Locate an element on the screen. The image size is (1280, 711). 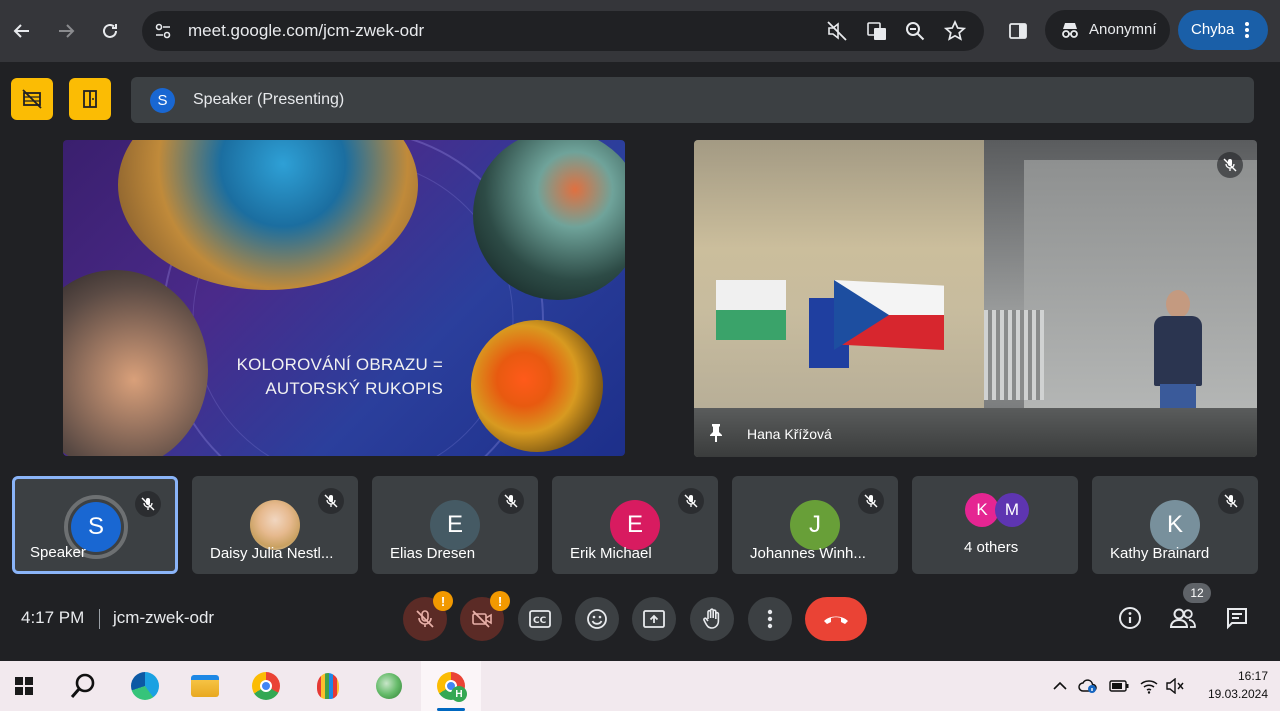
chrome-incognito-taskbar-button: H is located at coordinates (451, 686).